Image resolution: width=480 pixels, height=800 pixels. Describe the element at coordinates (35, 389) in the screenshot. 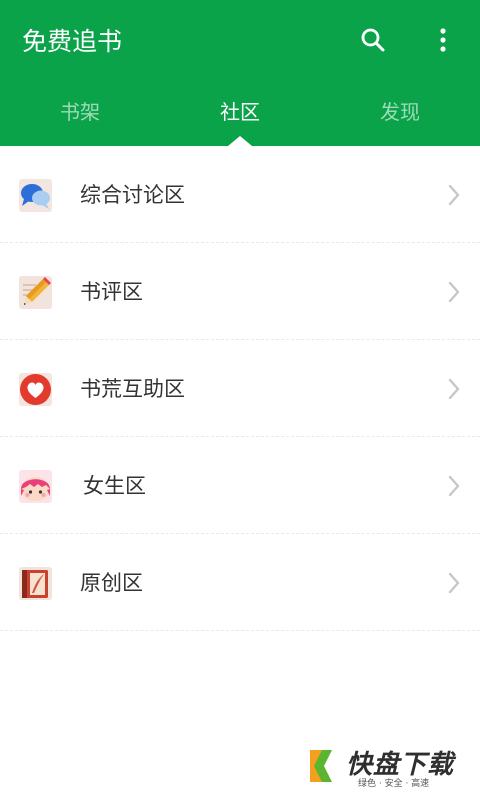

I see `heart-icon` at that location.